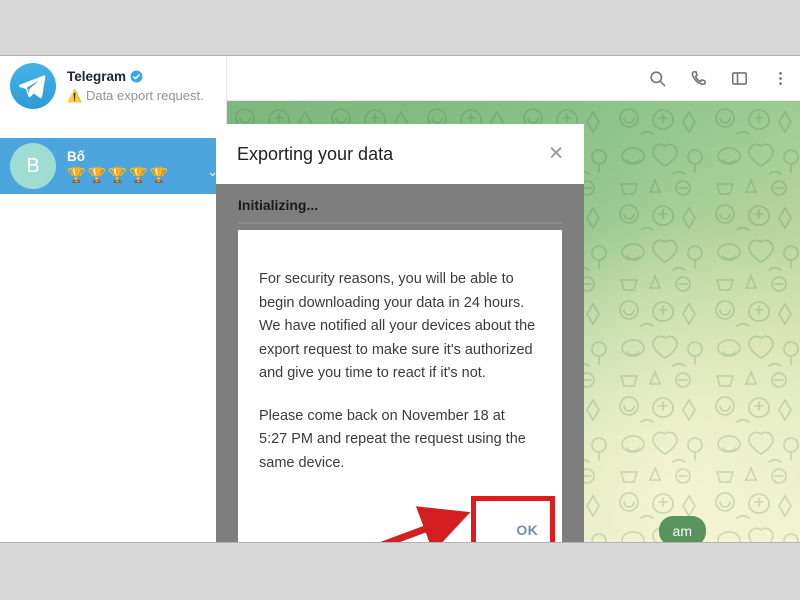 The image size is (800, 600). I want to click on chat-item-title: Bố, so click(76, 156).